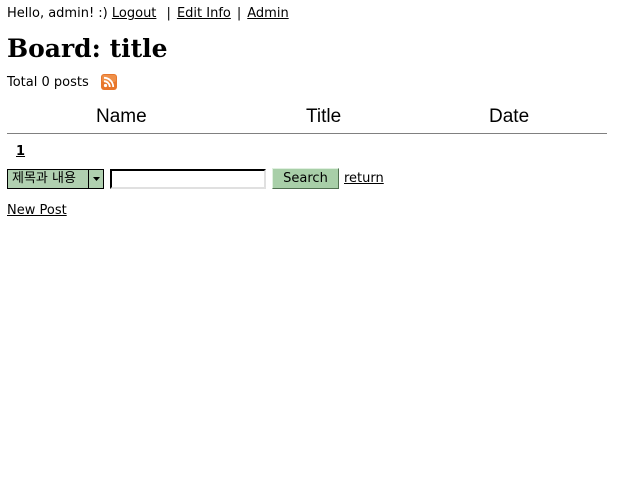  Describe the element at coordinates (37, 210) in the screenshot. I see `new-post-link: New Post` at that location.